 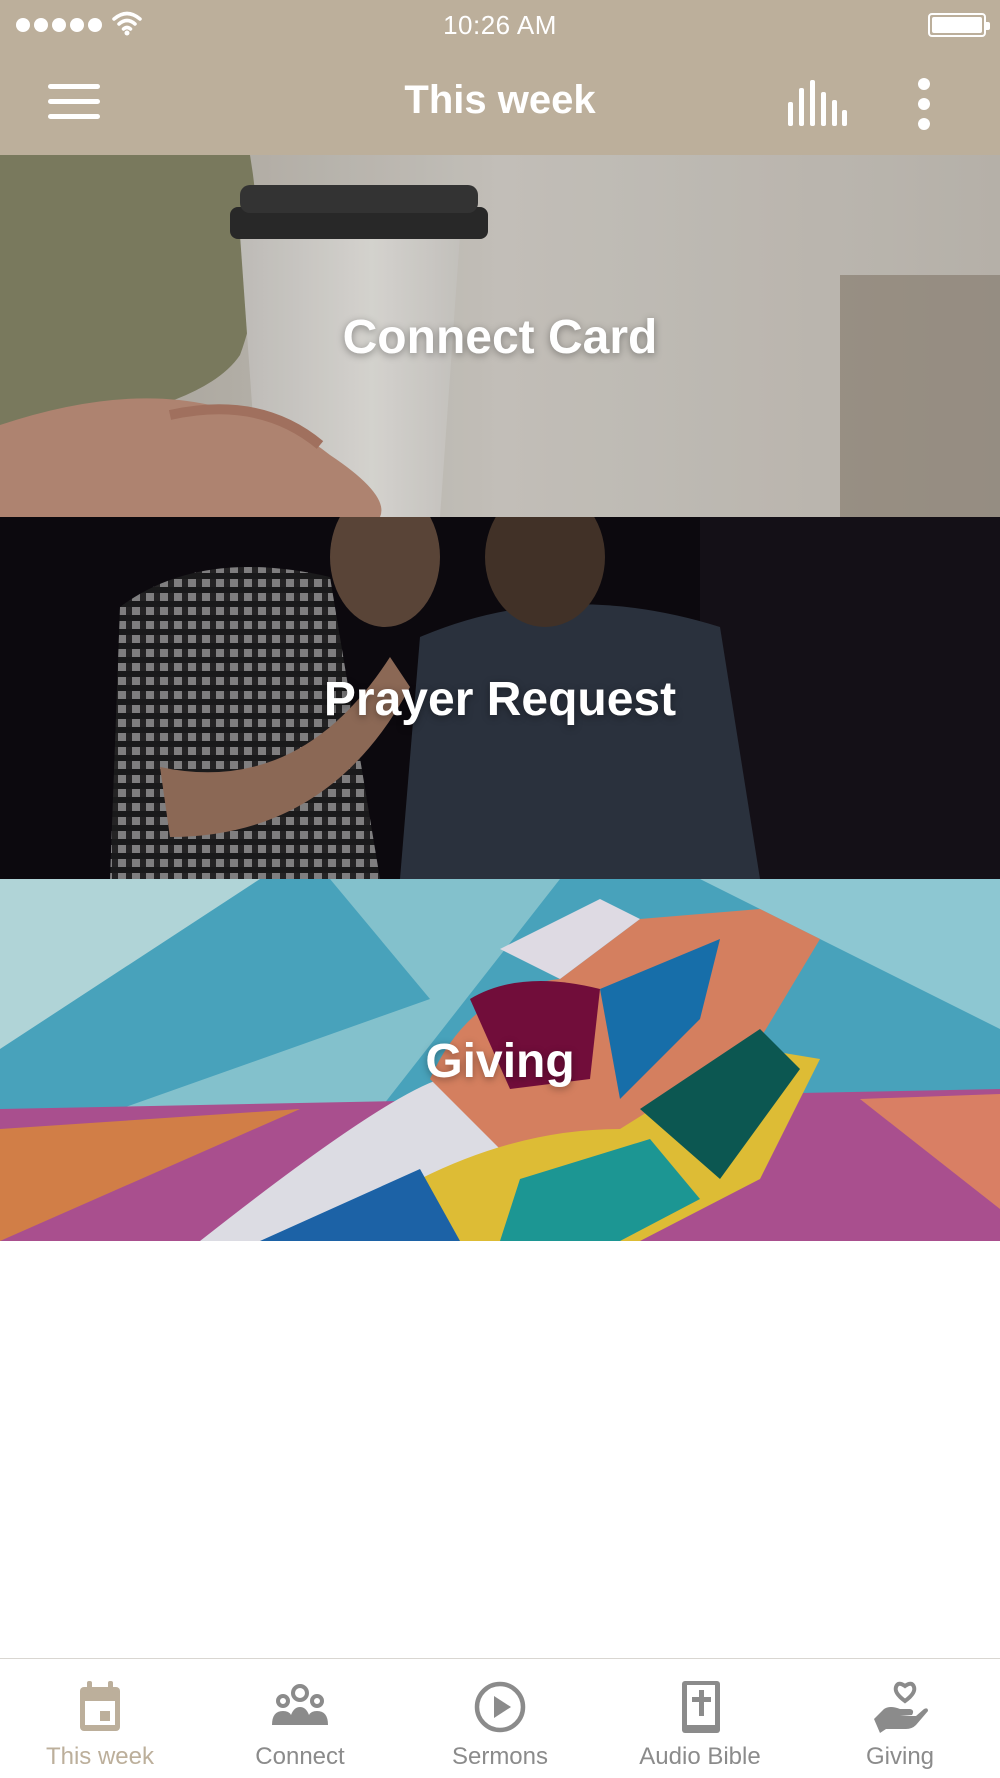 I want to click on status-bar: 10:26 AM, so click(x=500, y=25).